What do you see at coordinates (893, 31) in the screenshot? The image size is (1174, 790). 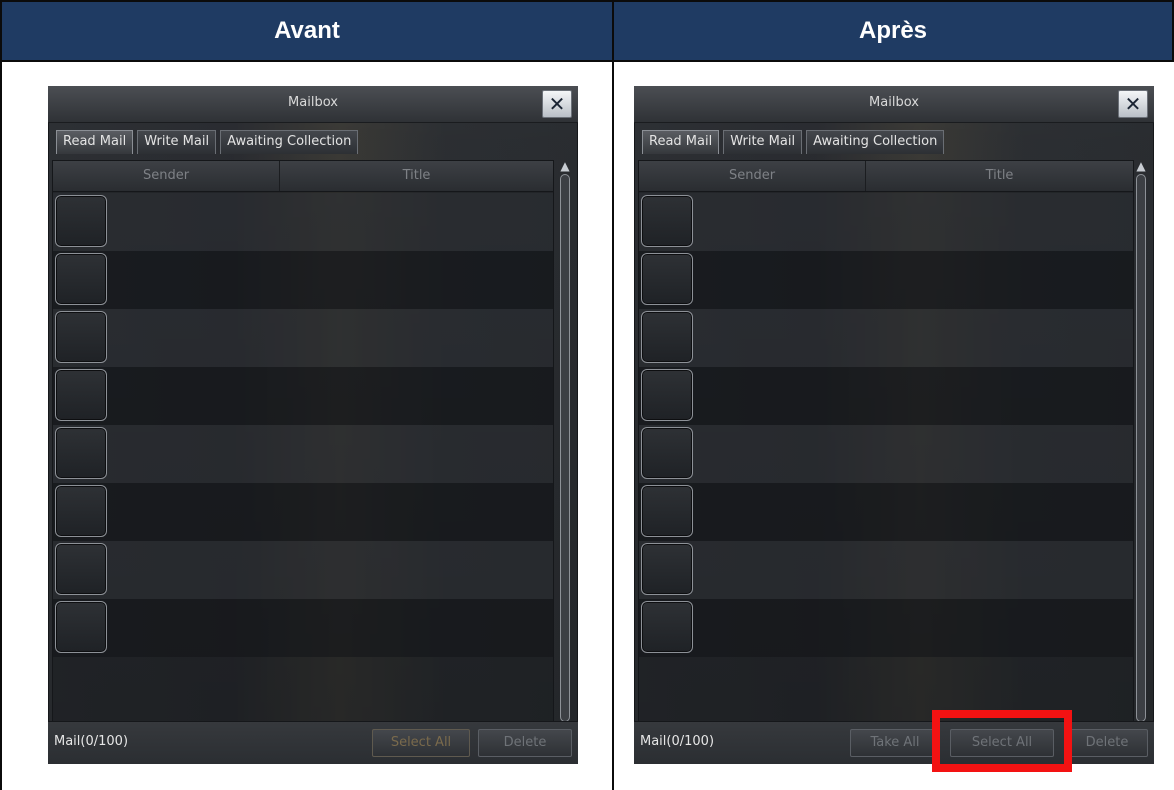 I see `header-after: Après` at bounding box center [893, 31].